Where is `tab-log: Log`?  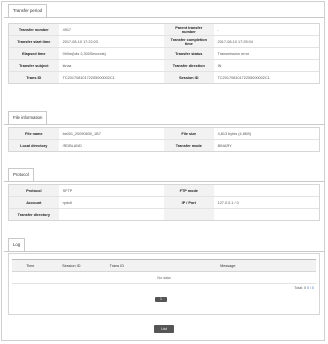
tab-log: Log is located at coordinates (17, 244).